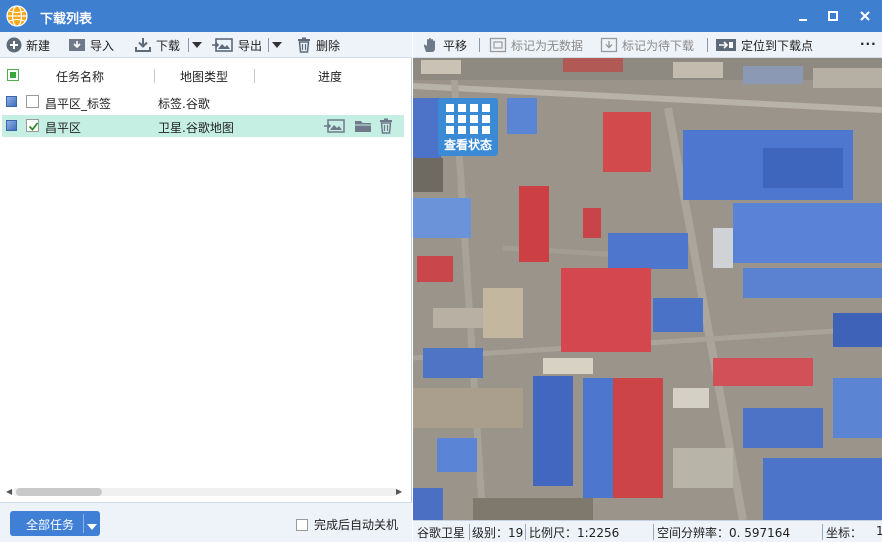 The width and height of the screenshot is (882, 542). I want to click on plus-circle-icon, so click(14, 45).